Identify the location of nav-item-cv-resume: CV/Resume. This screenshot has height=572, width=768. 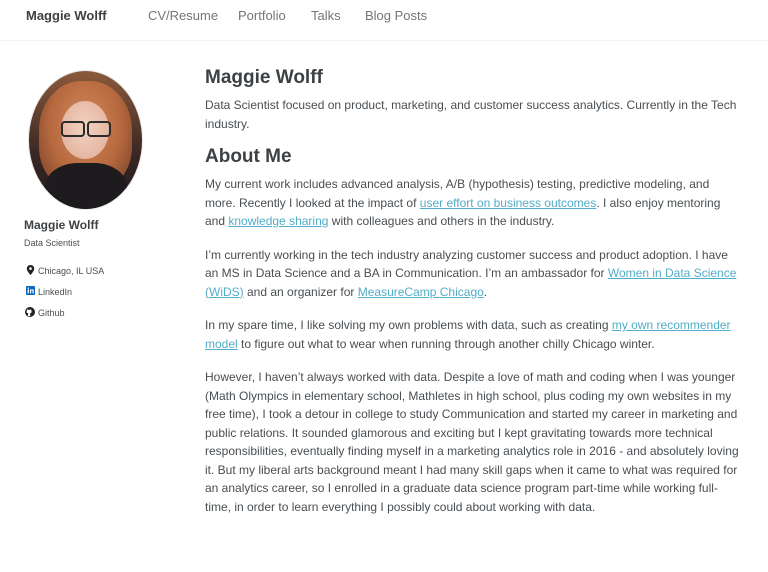
(183, 15).